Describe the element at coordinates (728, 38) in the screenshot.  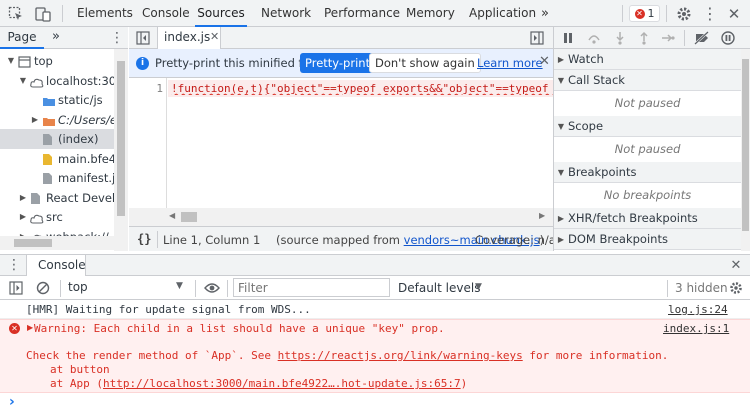
I see `pause-on-exceptions-icon` at that location.